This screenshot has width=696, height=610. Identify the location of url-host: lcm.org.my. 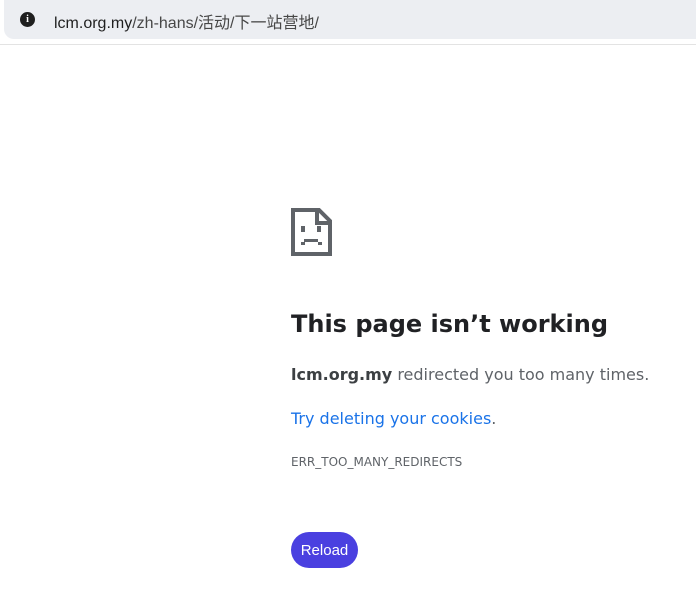
(93, 23).